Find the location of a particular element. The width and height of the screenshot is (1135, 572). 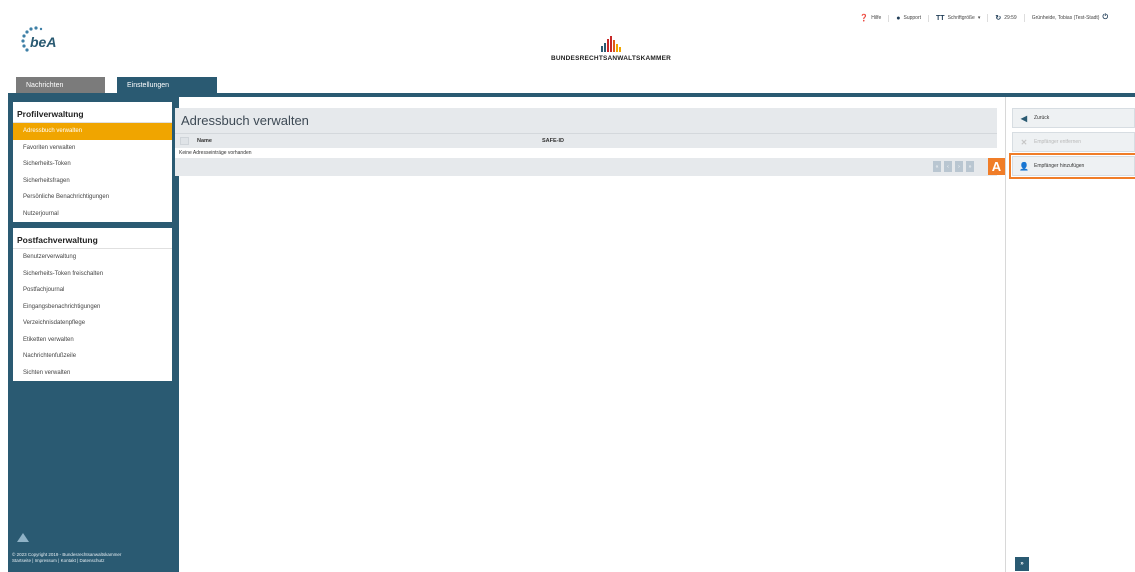

help-link: ❓ Hilfe is located at coordinates (871, 18).